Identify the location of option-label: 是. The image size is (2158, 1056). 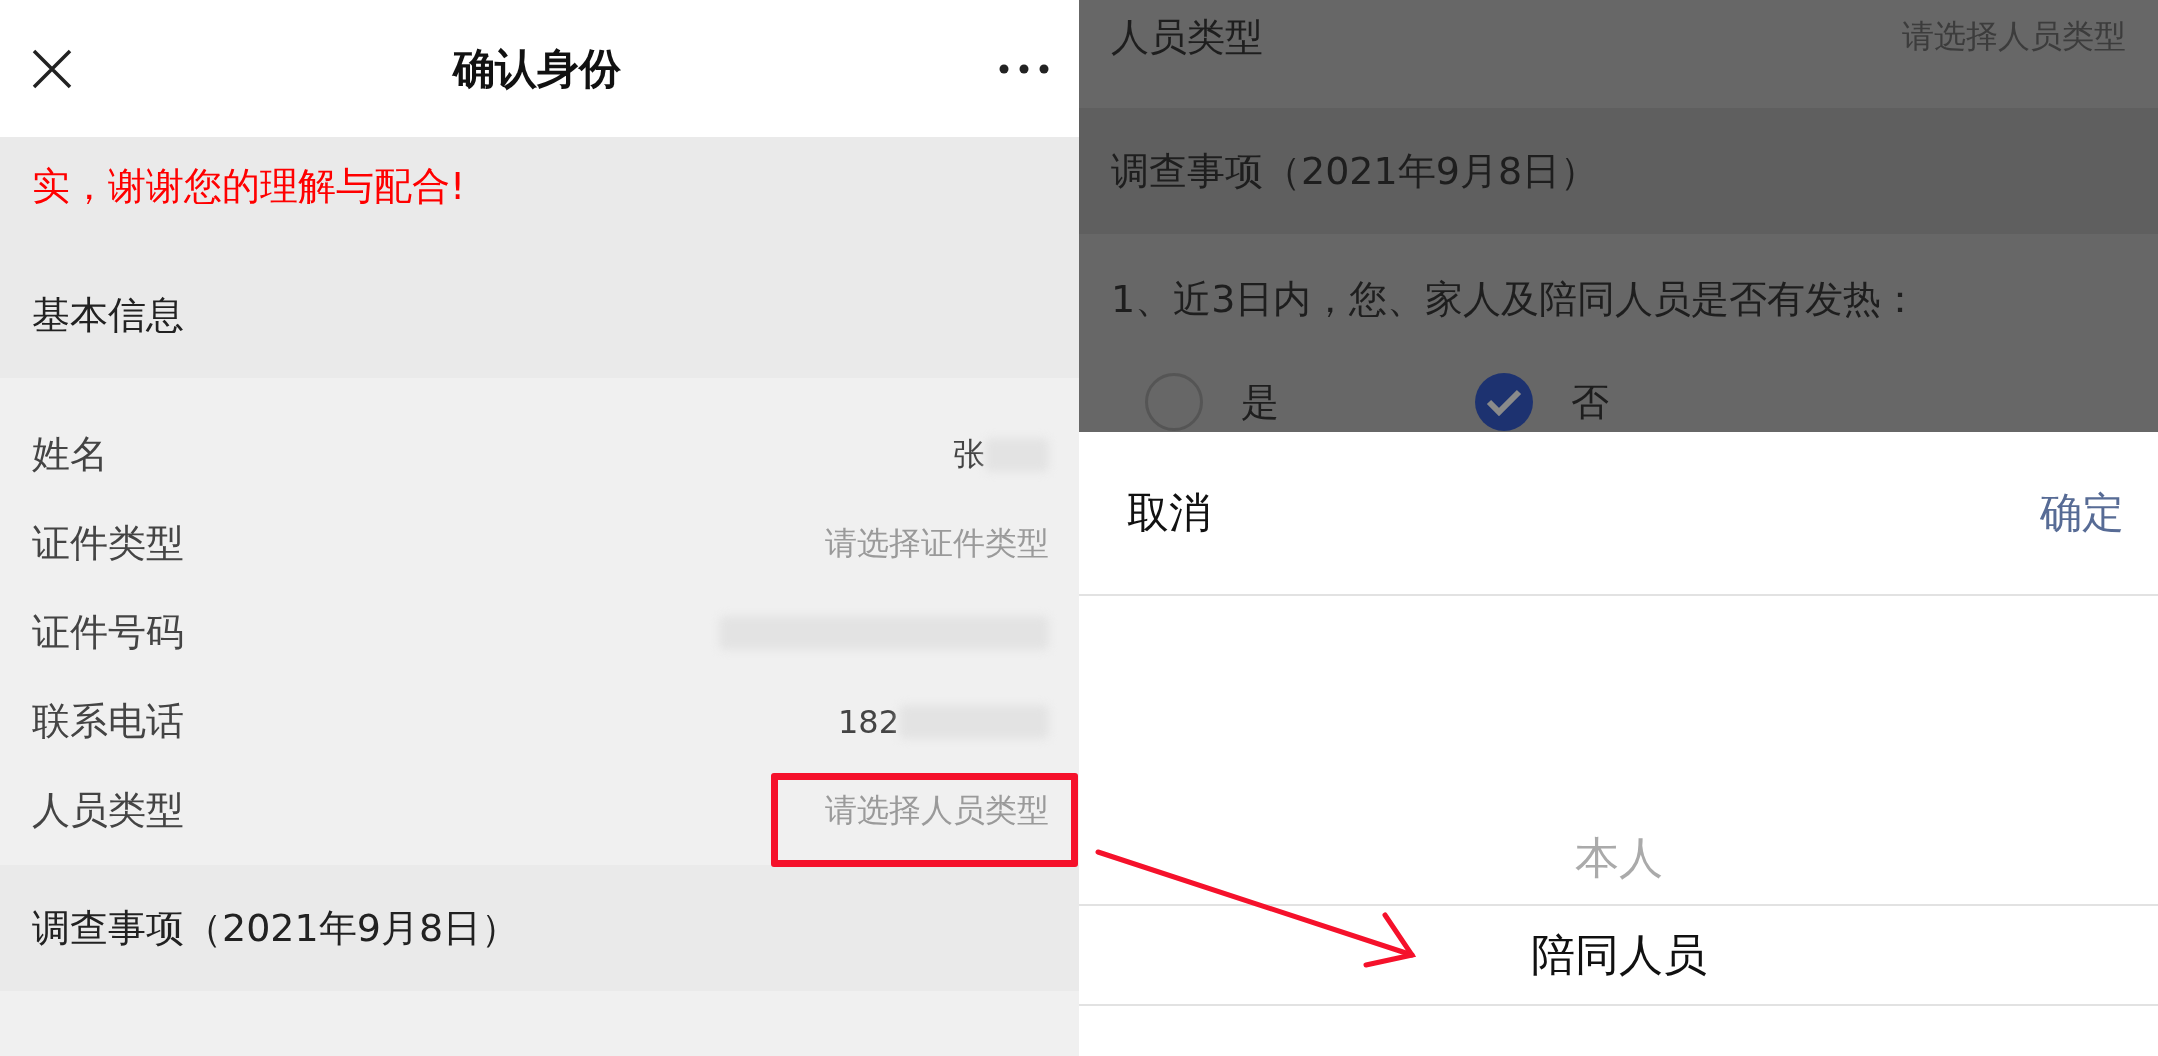
(1260, 402).